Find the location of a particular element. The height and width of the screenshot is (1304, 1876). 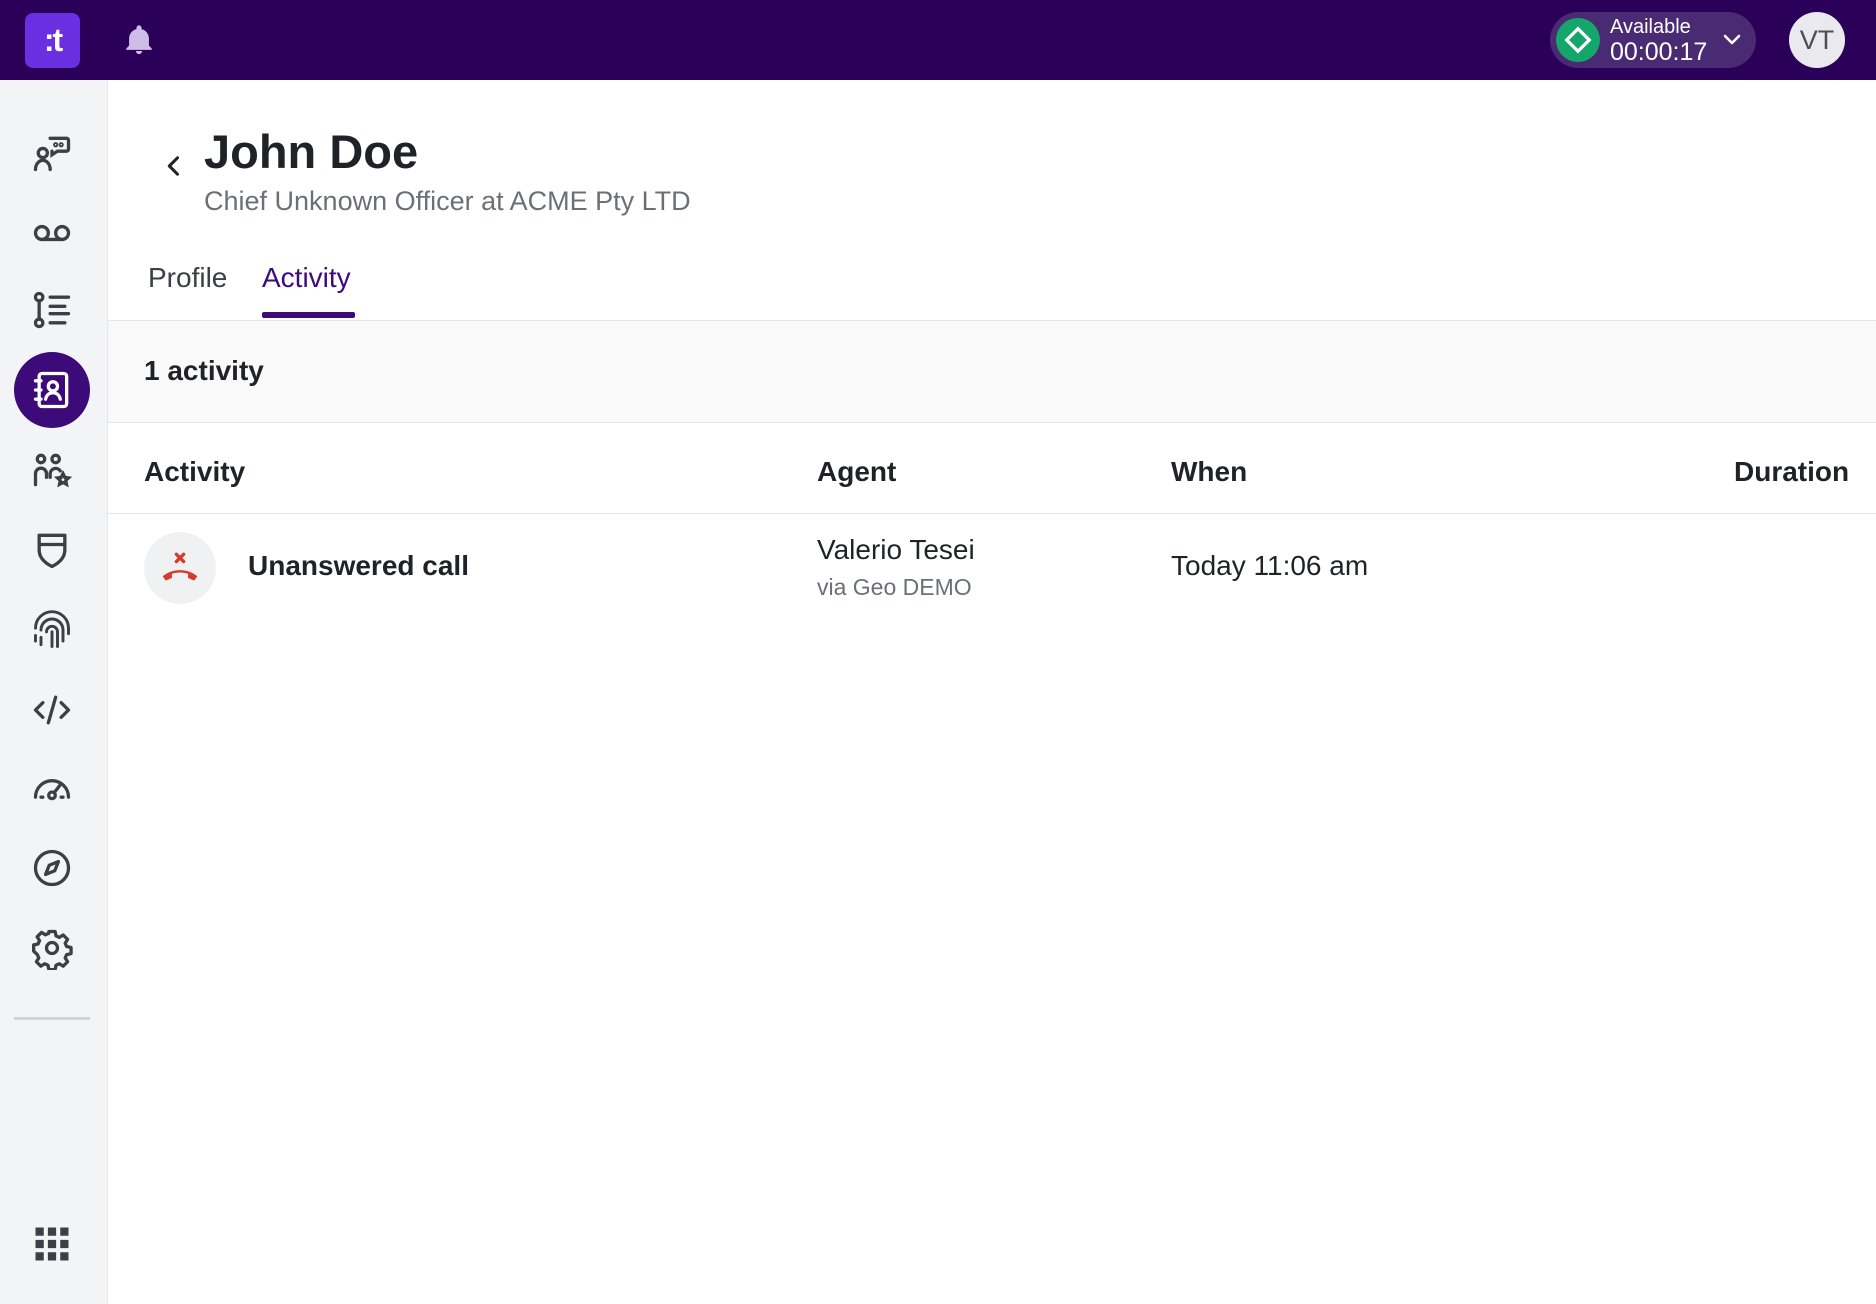

available-status-icon is located at coordinates (1578, 40).